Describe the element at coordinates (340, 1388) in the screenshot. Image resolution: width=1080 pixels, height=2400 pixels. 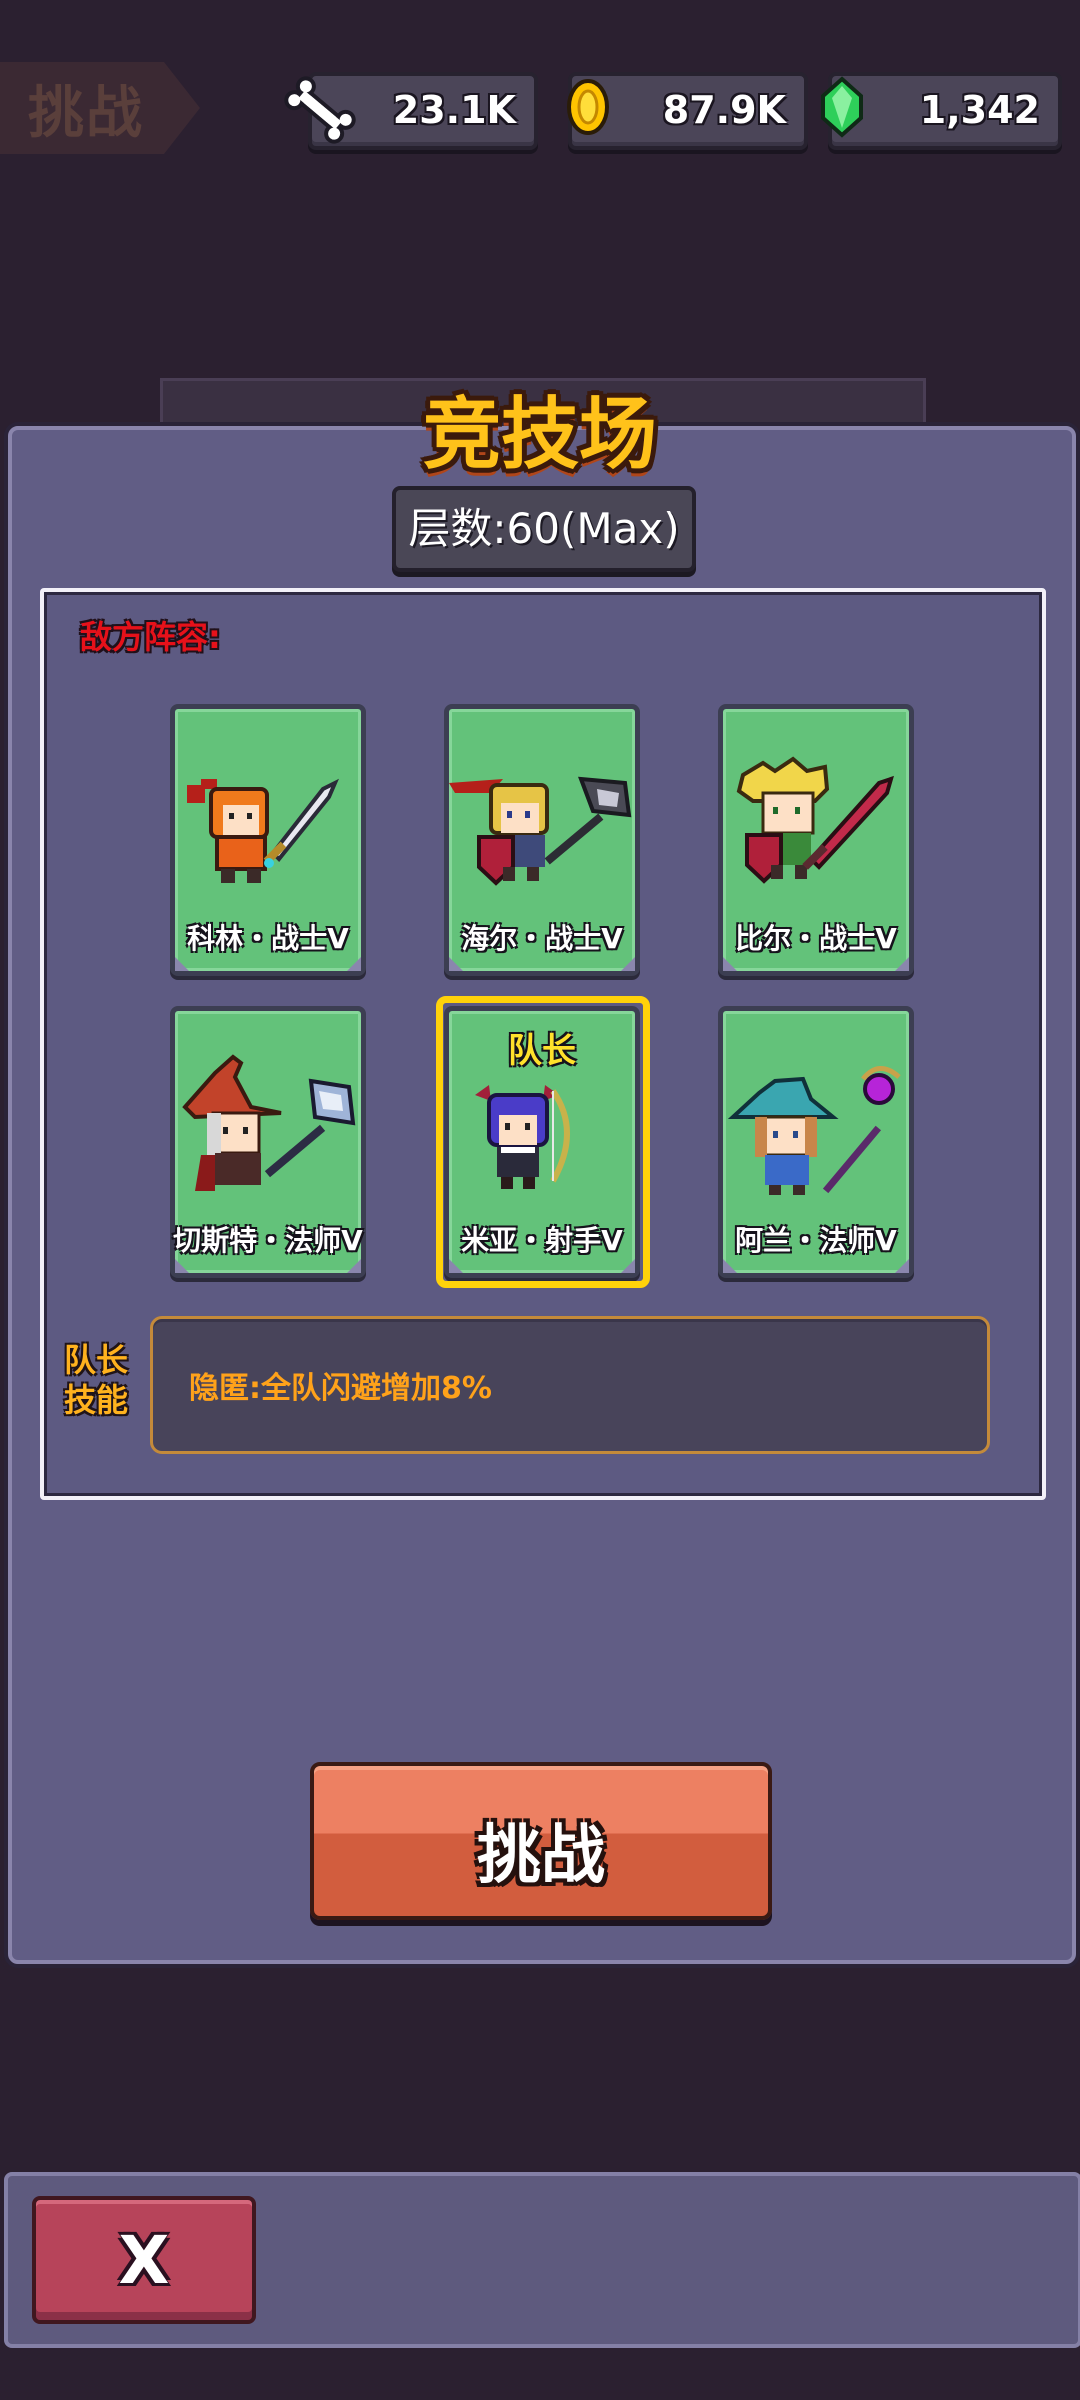
I see `captain-skill-text: 隐匿:全队闪避增加8%` at that location.